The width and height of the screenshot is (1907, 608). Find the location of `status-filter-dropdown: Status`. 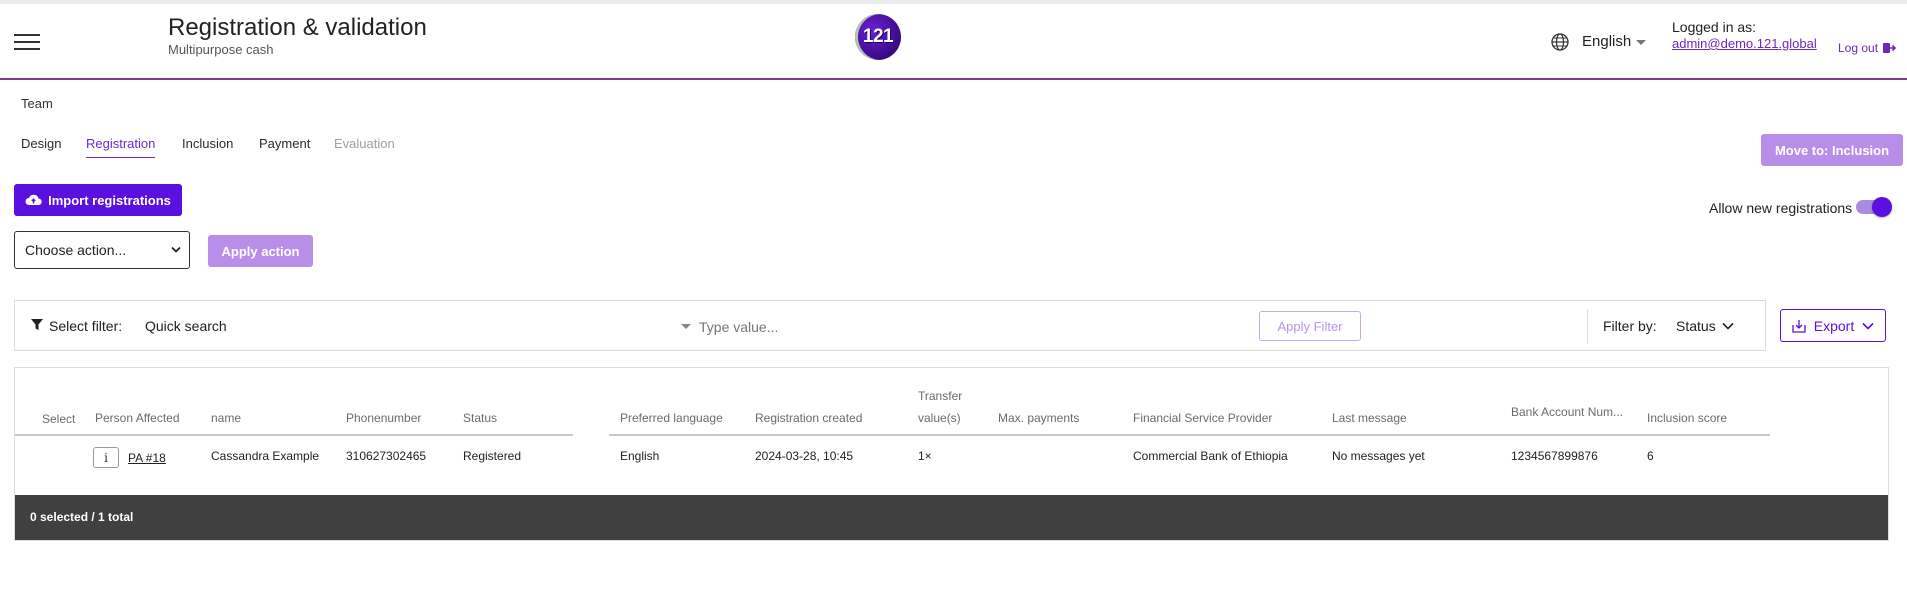

status-filter-dropdown: Status is located at coordinates (1705, 326).